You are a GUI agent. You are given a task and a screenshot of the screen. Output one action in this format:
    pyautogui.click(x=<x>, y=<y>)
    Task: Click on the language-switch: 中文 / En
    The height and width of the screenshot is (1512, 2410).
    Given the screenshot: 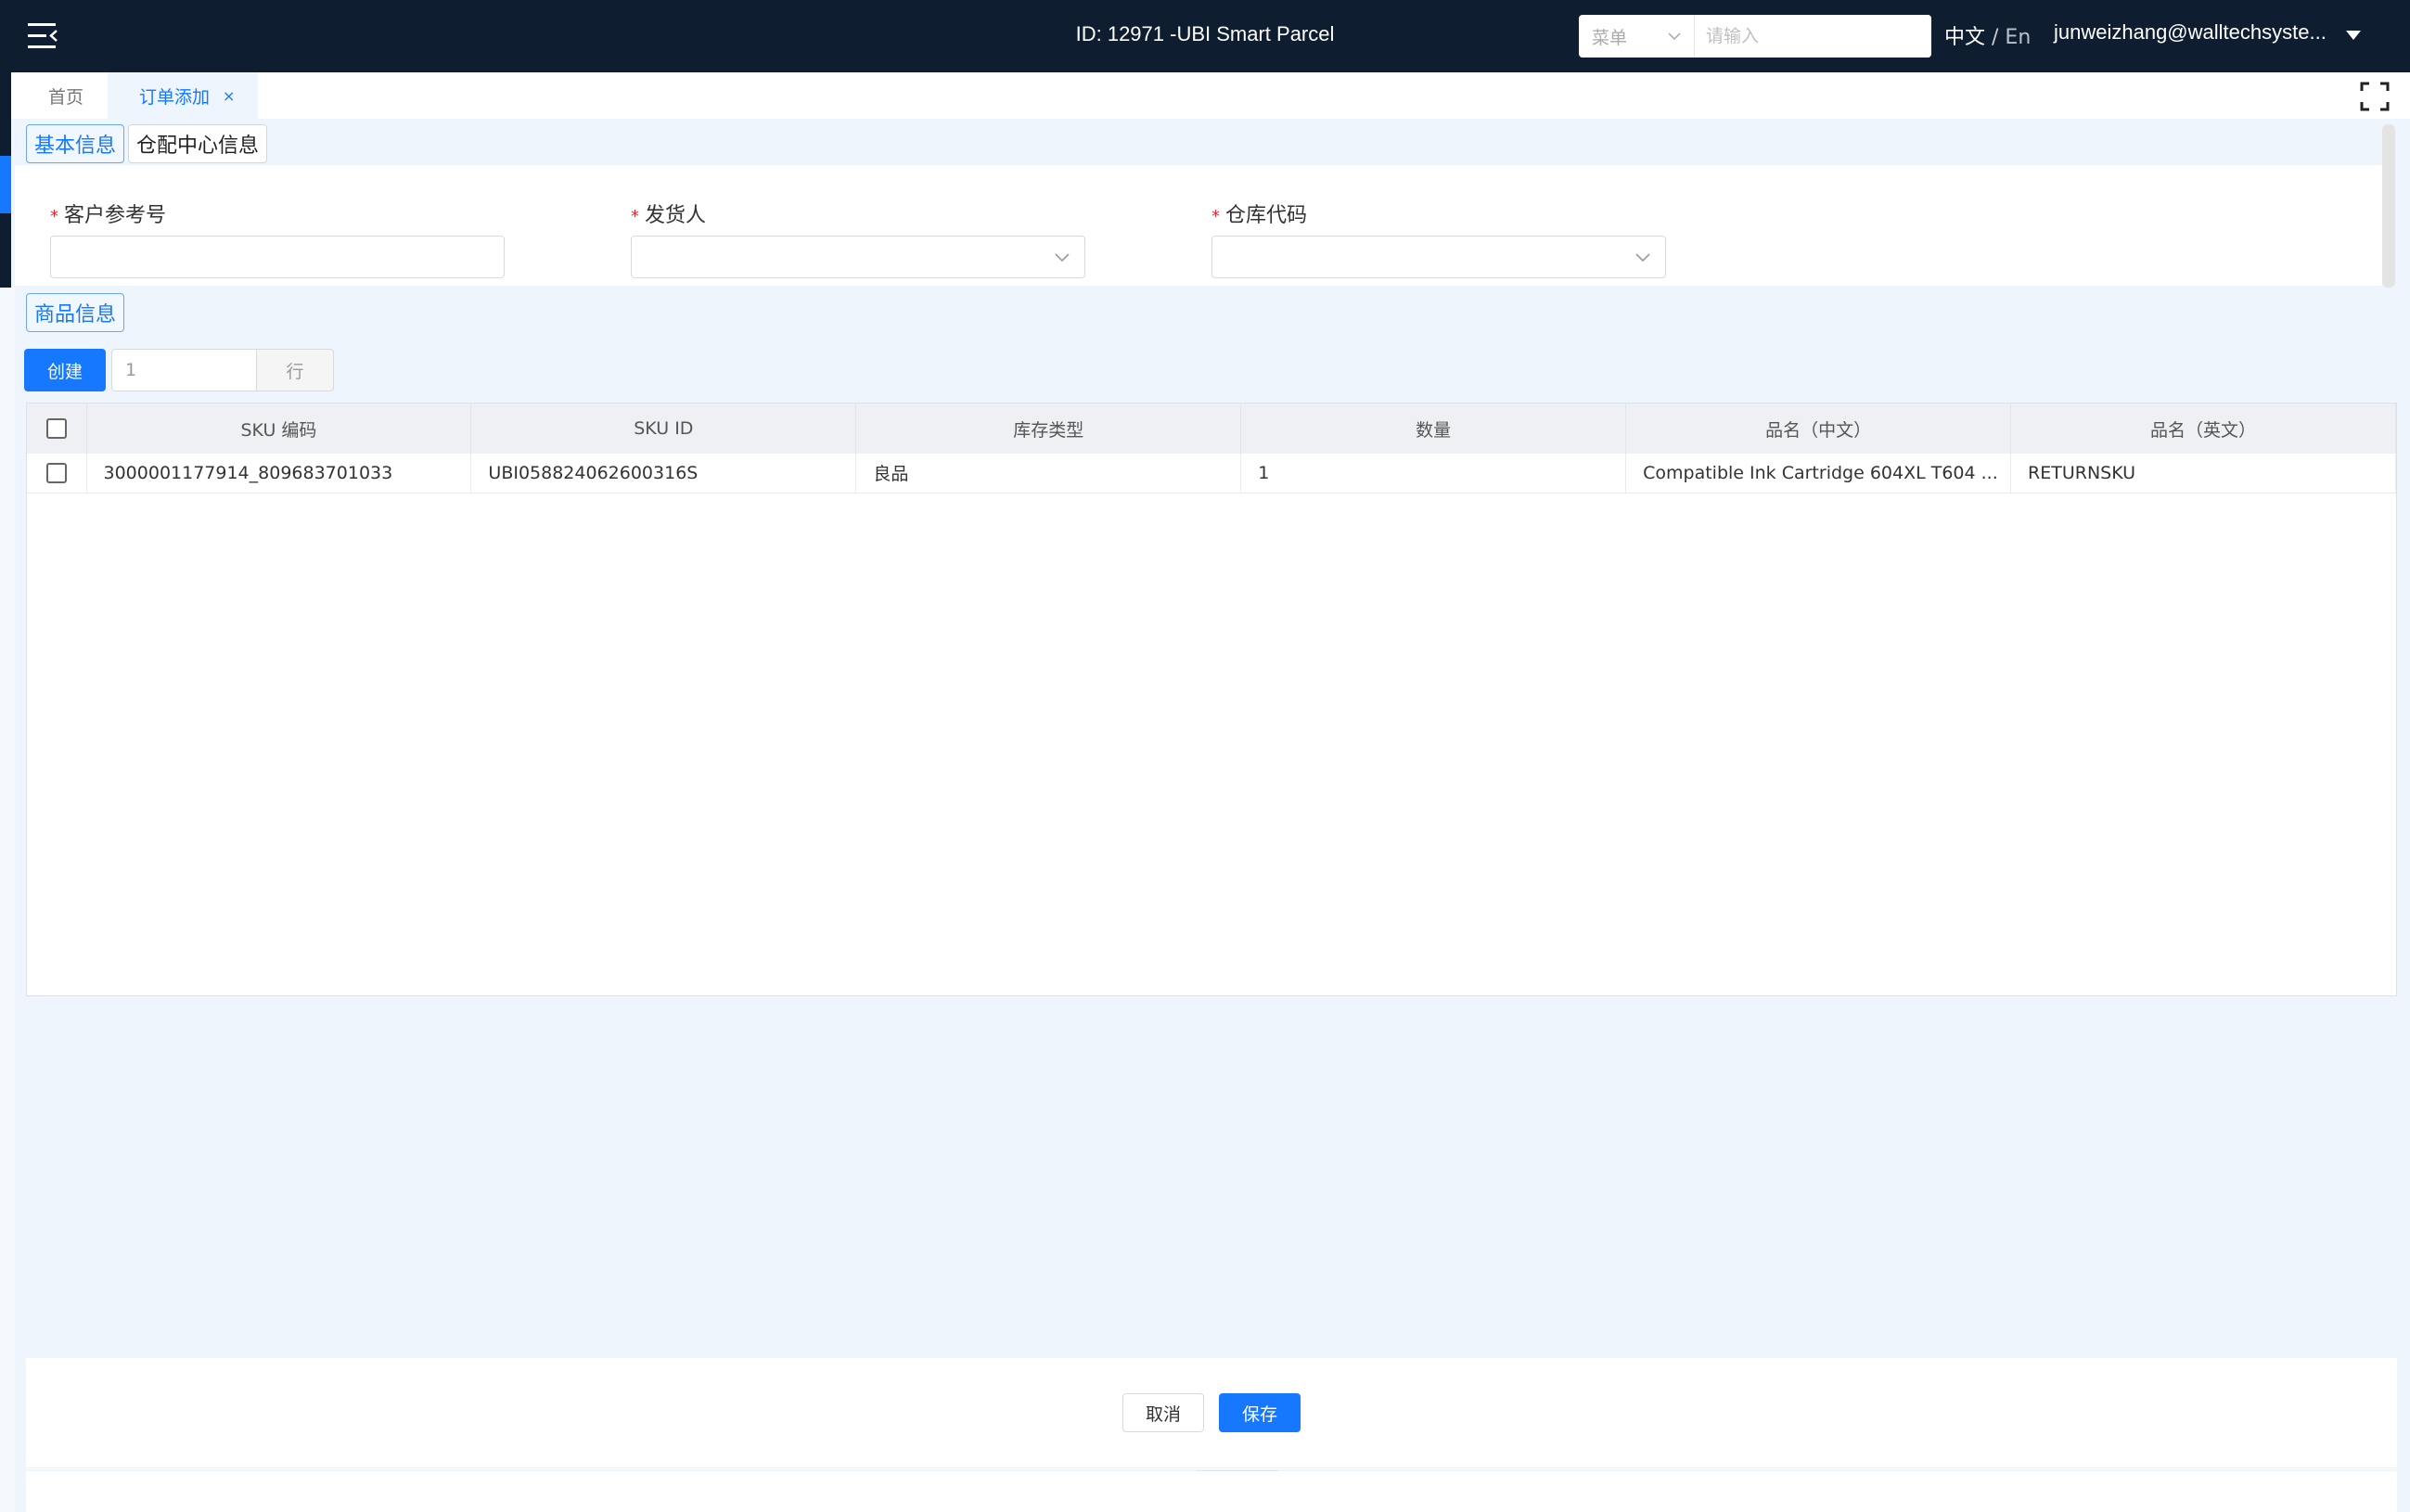 What is the action you would take?
    pyautogui.click(x=1987, y=35)
    